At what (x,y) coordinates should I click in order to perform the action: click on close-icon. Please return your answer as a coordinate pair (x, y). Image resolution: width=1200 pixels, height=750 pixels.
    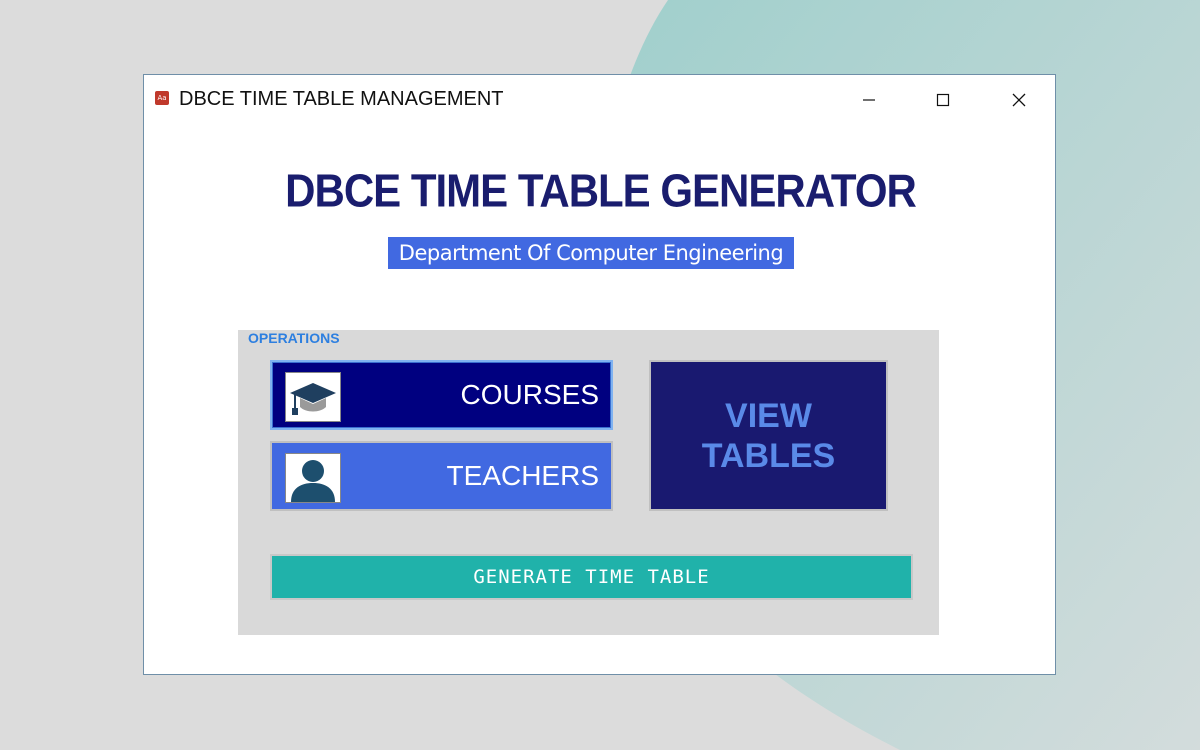
    Looking at the image, I should click on (1019, 100).